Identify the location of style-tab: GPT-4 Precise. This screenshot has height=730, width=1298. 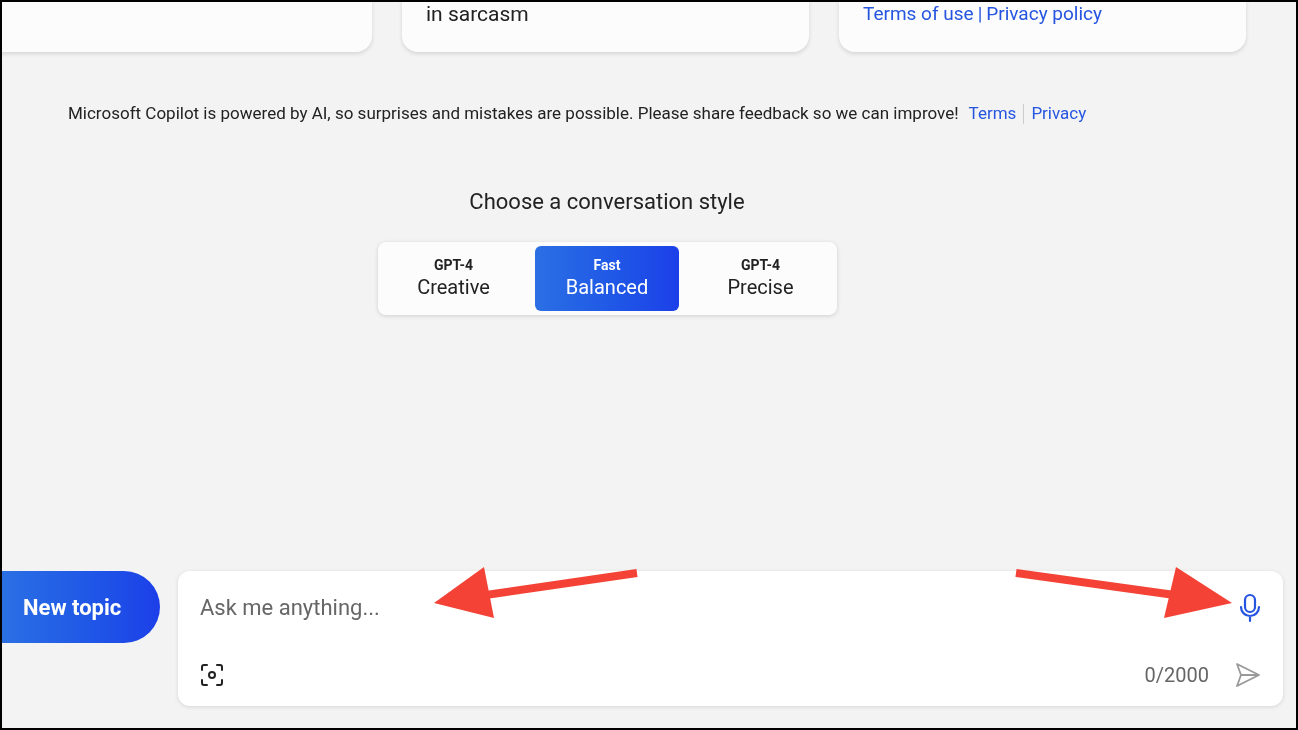
(760, 278).